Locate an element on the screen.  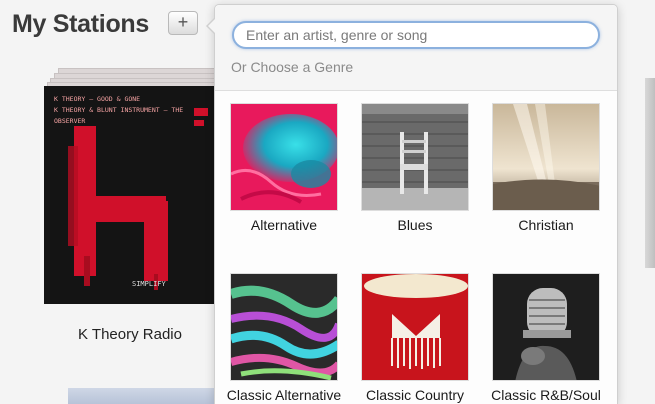
genre-tile-alternative: Alternative is located at coordinates (284, 168).